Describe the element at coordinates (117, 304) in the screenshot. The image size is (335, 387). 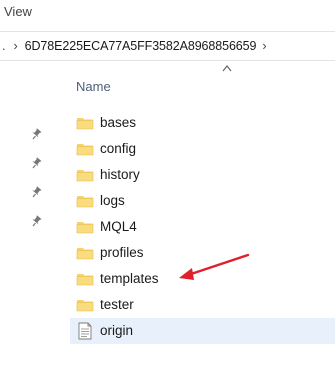
I see `item-label: tester` at that location.